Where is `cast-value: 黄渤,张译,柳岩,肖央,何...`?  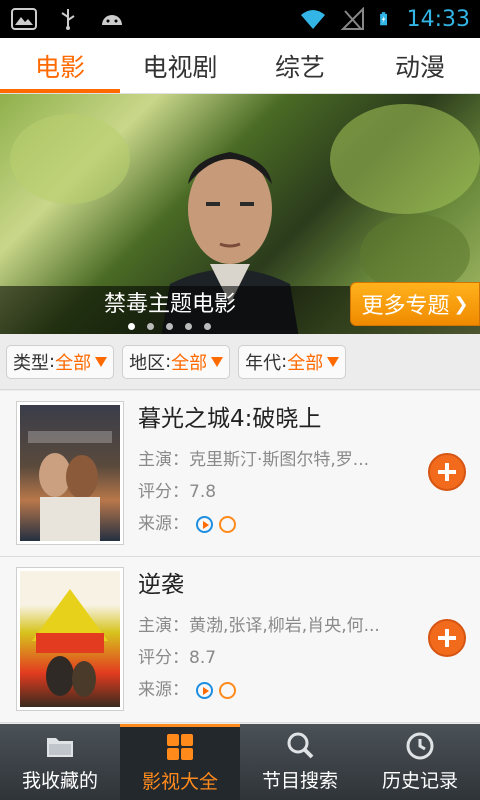
cast-value: 黄渤,张译,柳岩,肖央,何... is located at coordinates (284, 626).